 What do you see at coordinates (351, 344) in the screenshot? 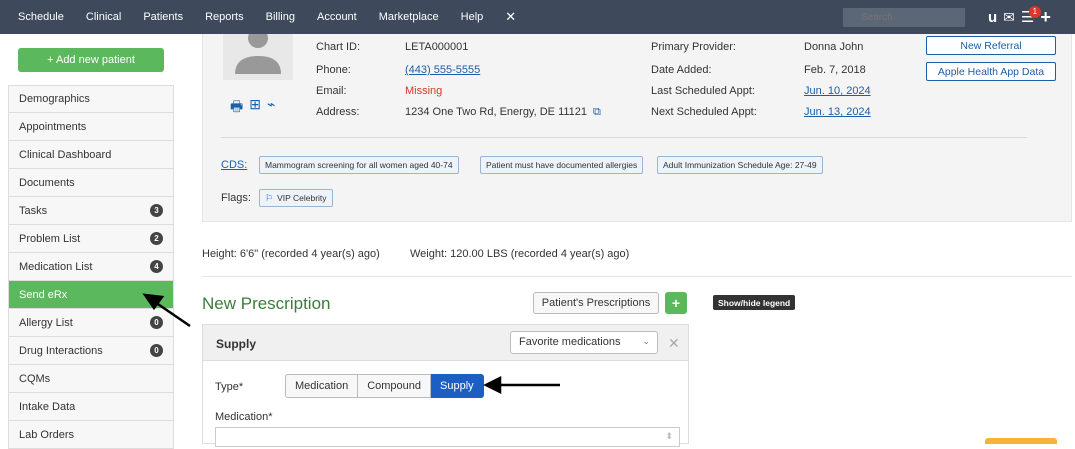
I see `annotation-arrows` at bounding box center [351, 344].